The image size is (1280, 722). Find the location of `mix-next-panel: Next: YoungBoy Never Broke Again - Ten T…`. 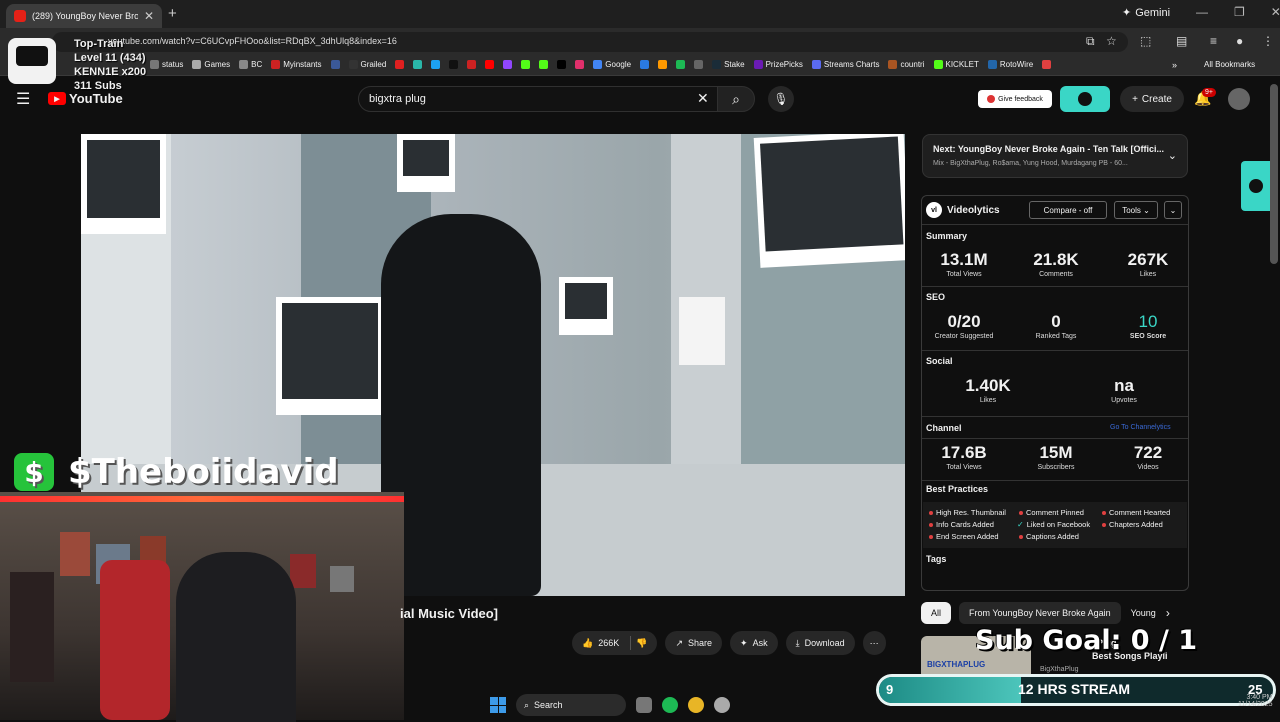

mix-next-panel: Next: YoungBoy Never Broke Again - Ten T… is located at coordinates (1055, 156).